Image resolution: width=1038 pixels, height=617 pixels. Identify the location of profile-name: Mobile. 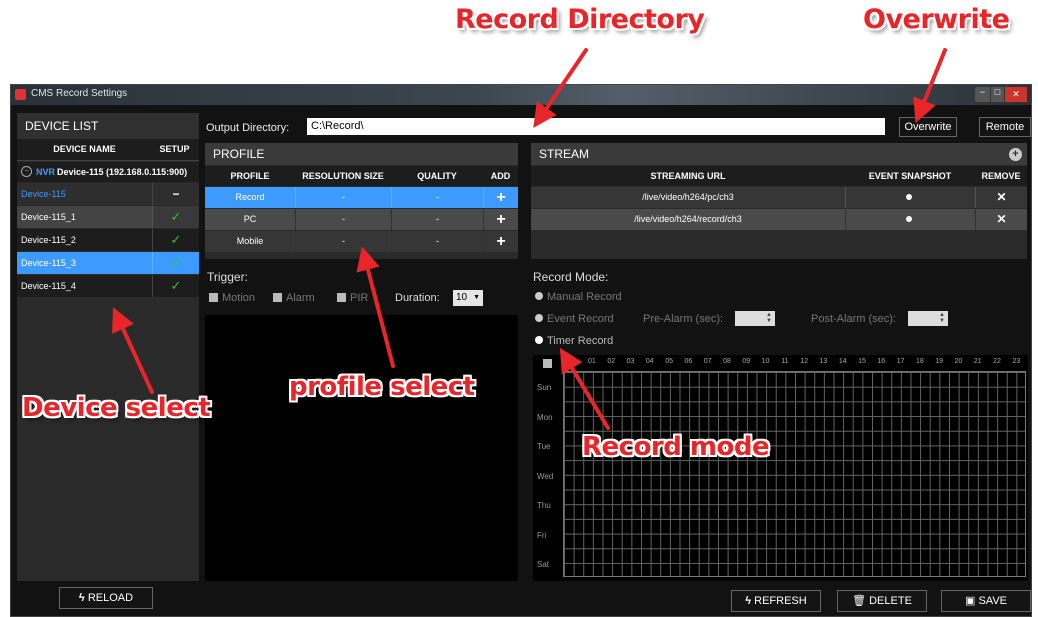
(250, 241).